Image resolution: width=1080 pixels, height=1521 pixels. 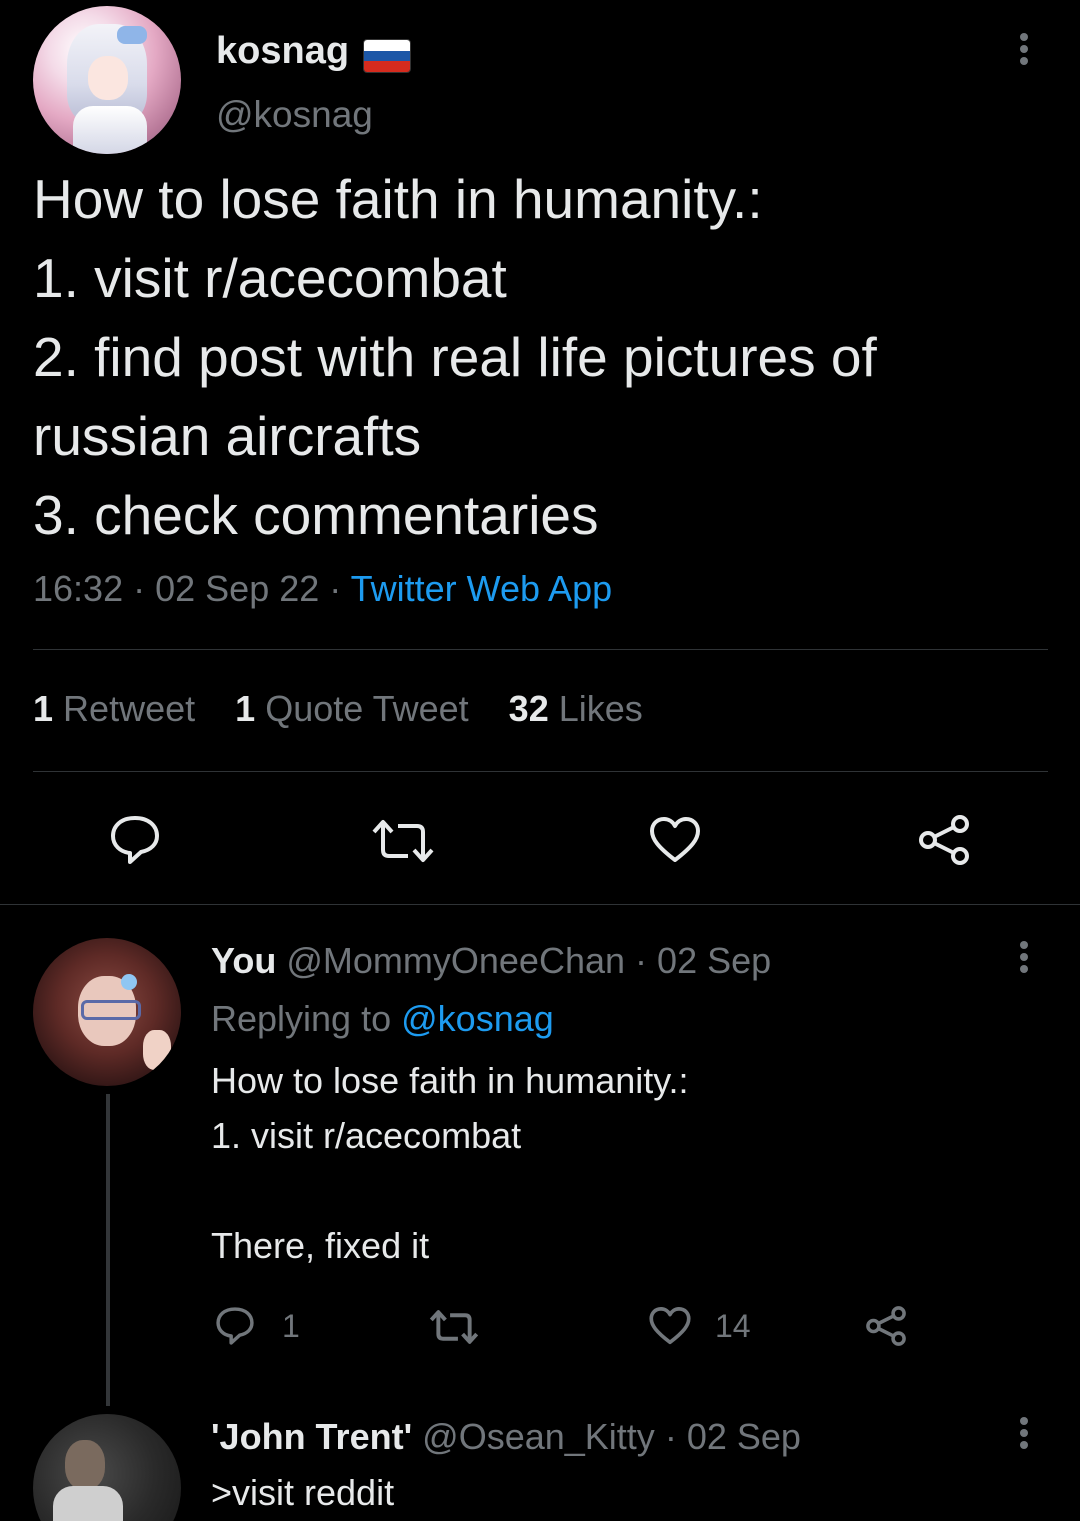 I want to click on replying-to: Replying to @kosnag, so click(x=382, y=1019).